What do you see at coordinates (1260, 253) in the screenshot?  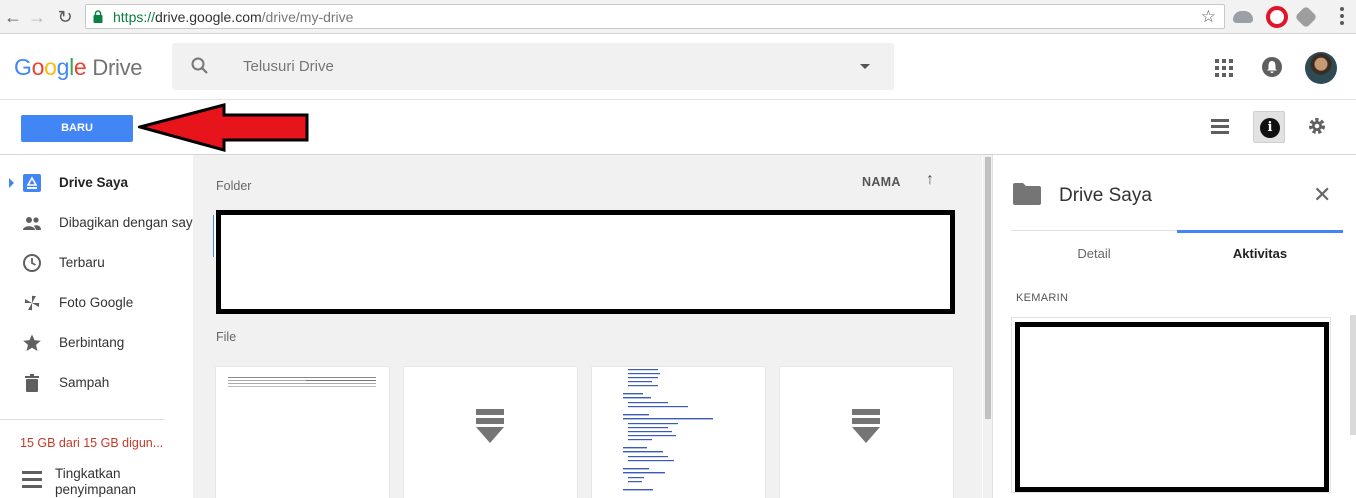 I see `tab-label: Aktivitas` at bounding box center [1260, 253].